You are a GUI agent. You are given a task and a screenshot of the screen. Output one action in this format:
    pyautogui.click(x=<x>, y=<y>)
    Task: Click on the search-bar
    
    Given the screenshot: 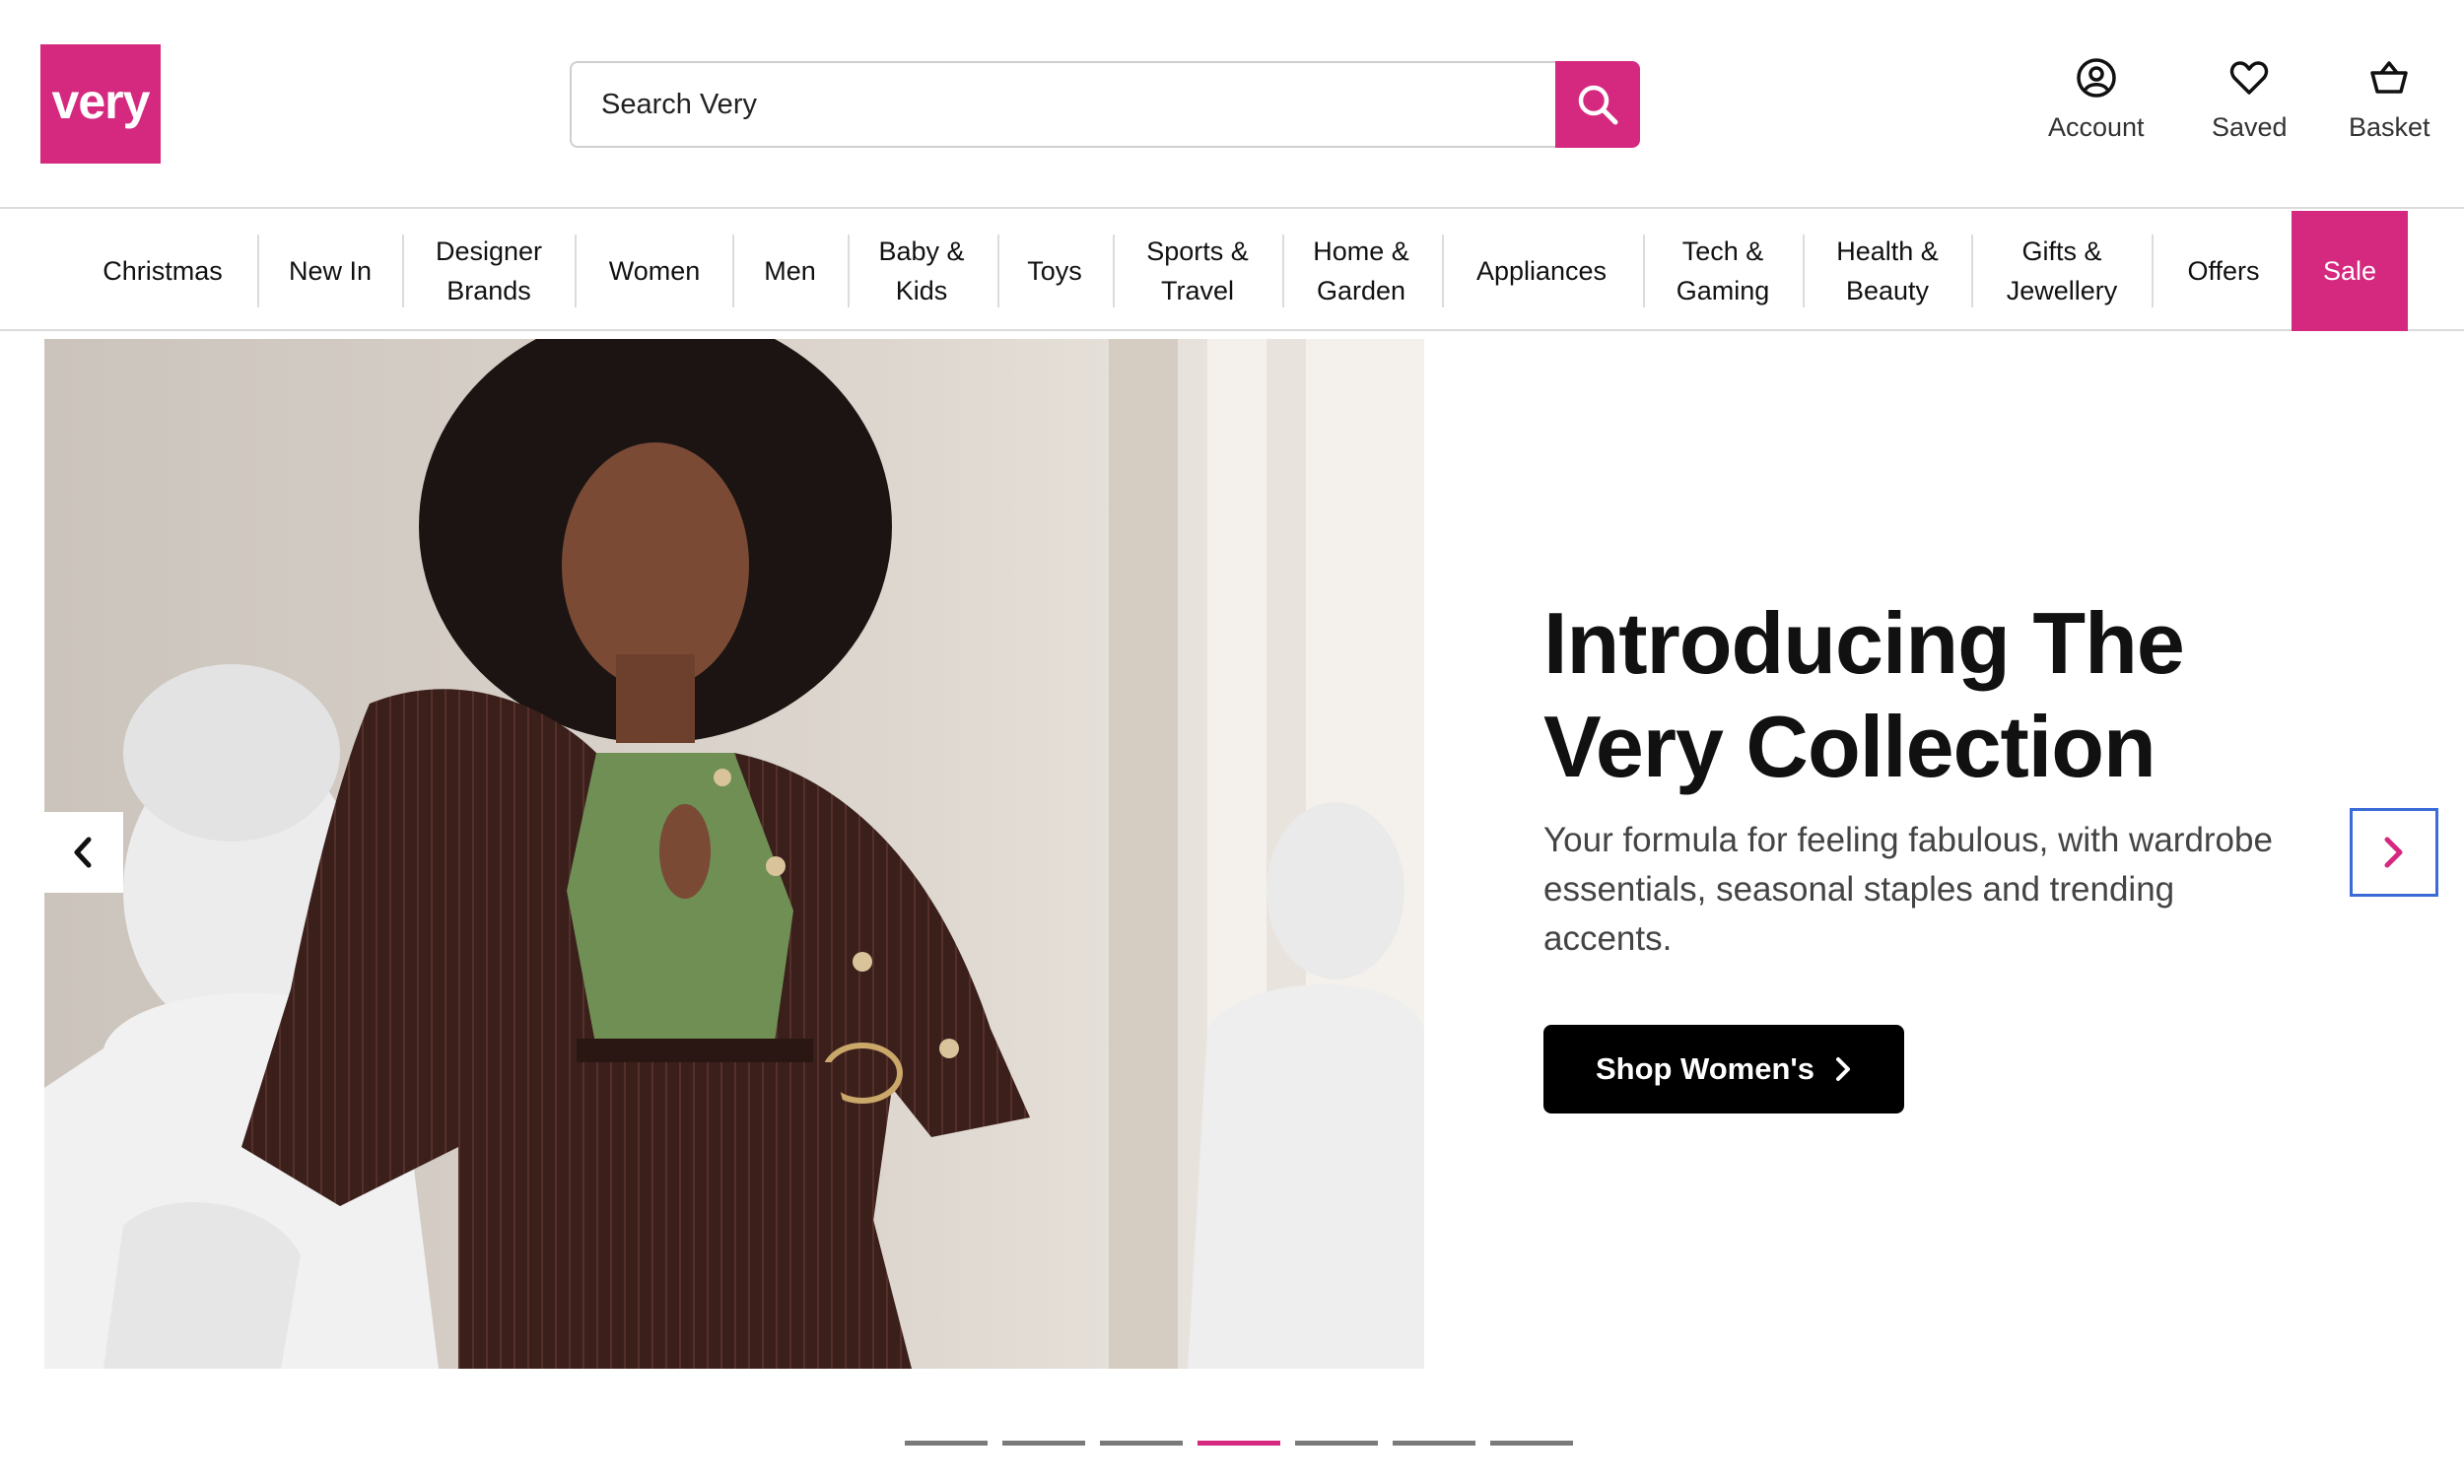 What is the action you would take?
    pyautogui.click(x=1105, y=104)
    